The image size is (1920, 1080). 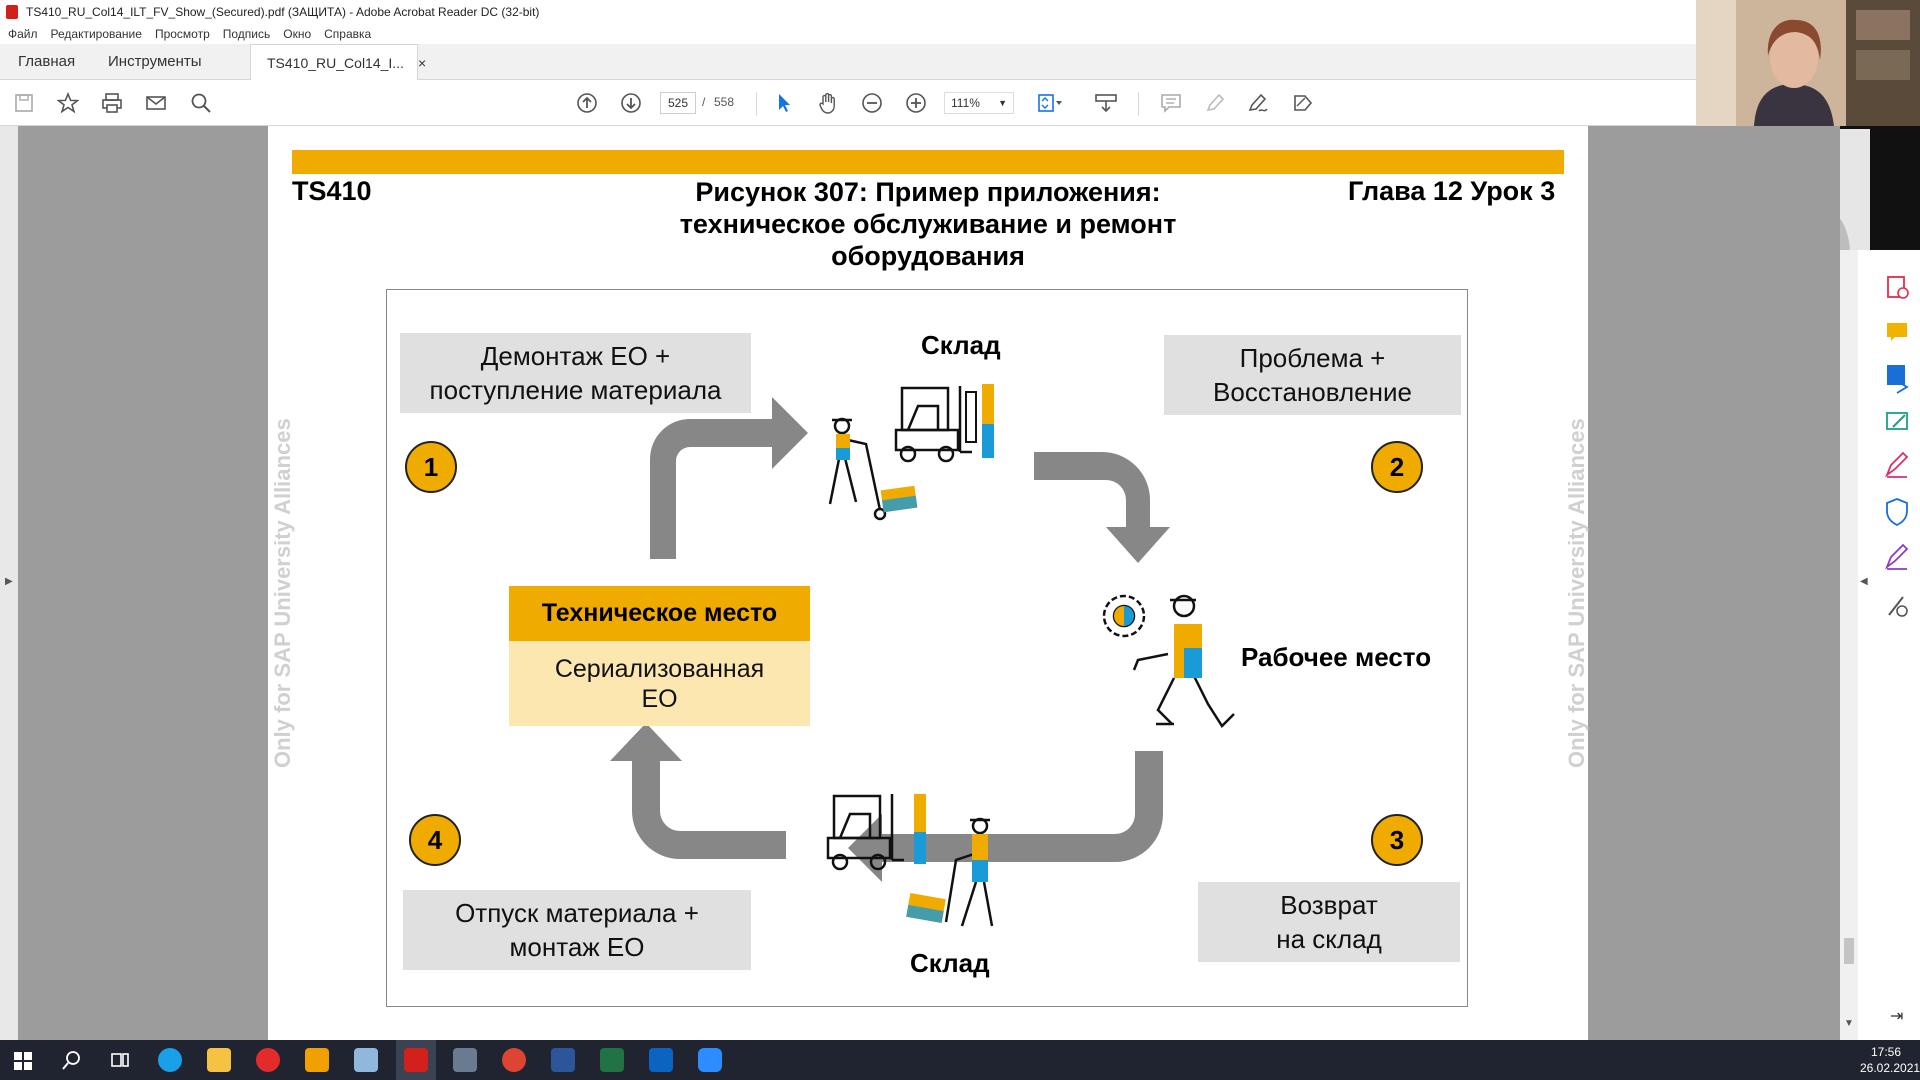 What do you see at coordinates (1890, 1068) in the screenshot?
I see `clock-date: 26.02.2021` at bounding box center [1890, 1068].